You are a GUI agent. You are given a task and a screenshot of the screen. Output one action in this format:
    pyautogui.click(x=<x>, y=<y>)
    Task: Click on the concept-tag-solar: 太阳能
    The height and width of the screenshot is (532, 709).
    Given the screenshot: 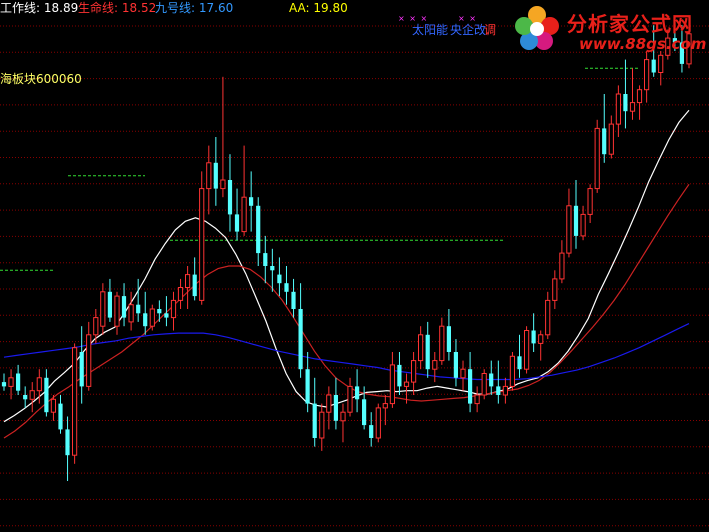 What is the action you would take?
    pyautogui.click(x=430, y=29)
    